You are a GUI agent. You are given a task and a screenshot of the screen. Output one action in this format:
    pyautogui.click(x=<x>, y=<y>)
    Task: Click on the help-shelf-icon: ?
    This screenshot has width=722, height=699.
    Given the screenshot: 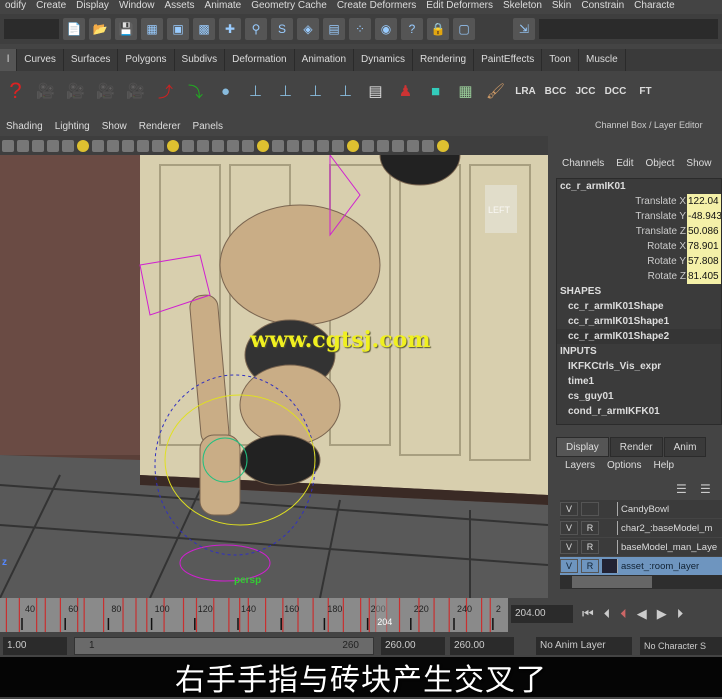 What is the action you would take?
    pyautogui.click(x=15, y=91)
    